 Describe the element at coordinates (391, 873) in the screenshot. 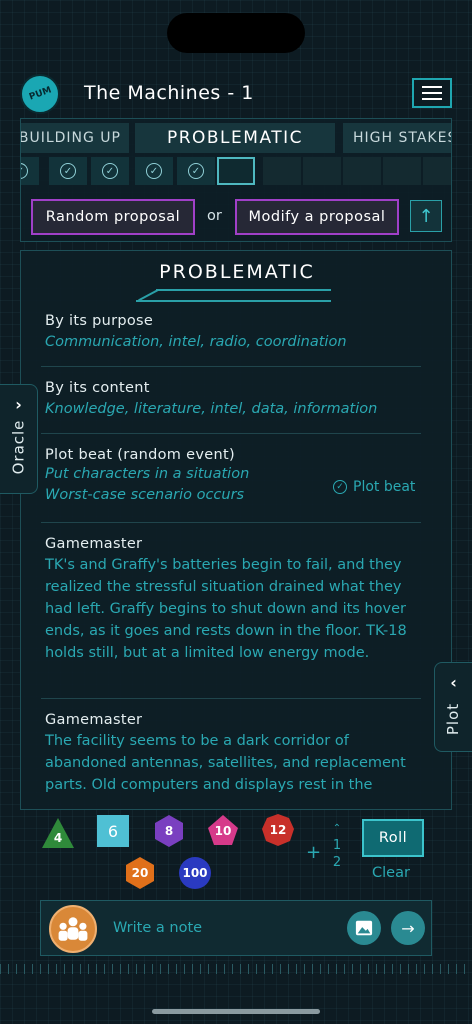

I see `clear-button: Clear` at that location.